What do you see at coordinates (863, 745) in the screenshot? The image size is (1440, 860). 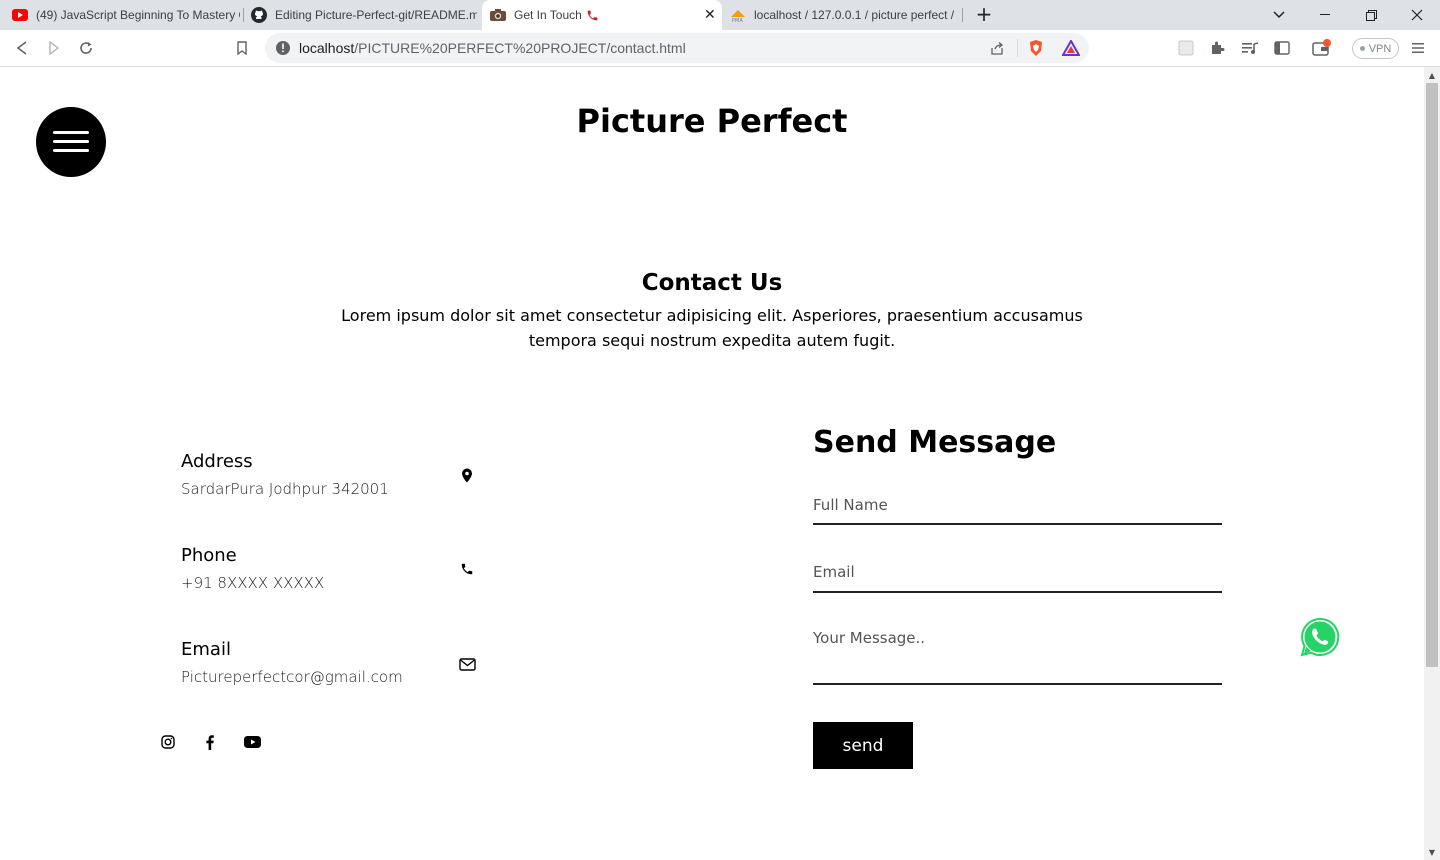 I see `send-button: send` at bounding box center [863, 745].